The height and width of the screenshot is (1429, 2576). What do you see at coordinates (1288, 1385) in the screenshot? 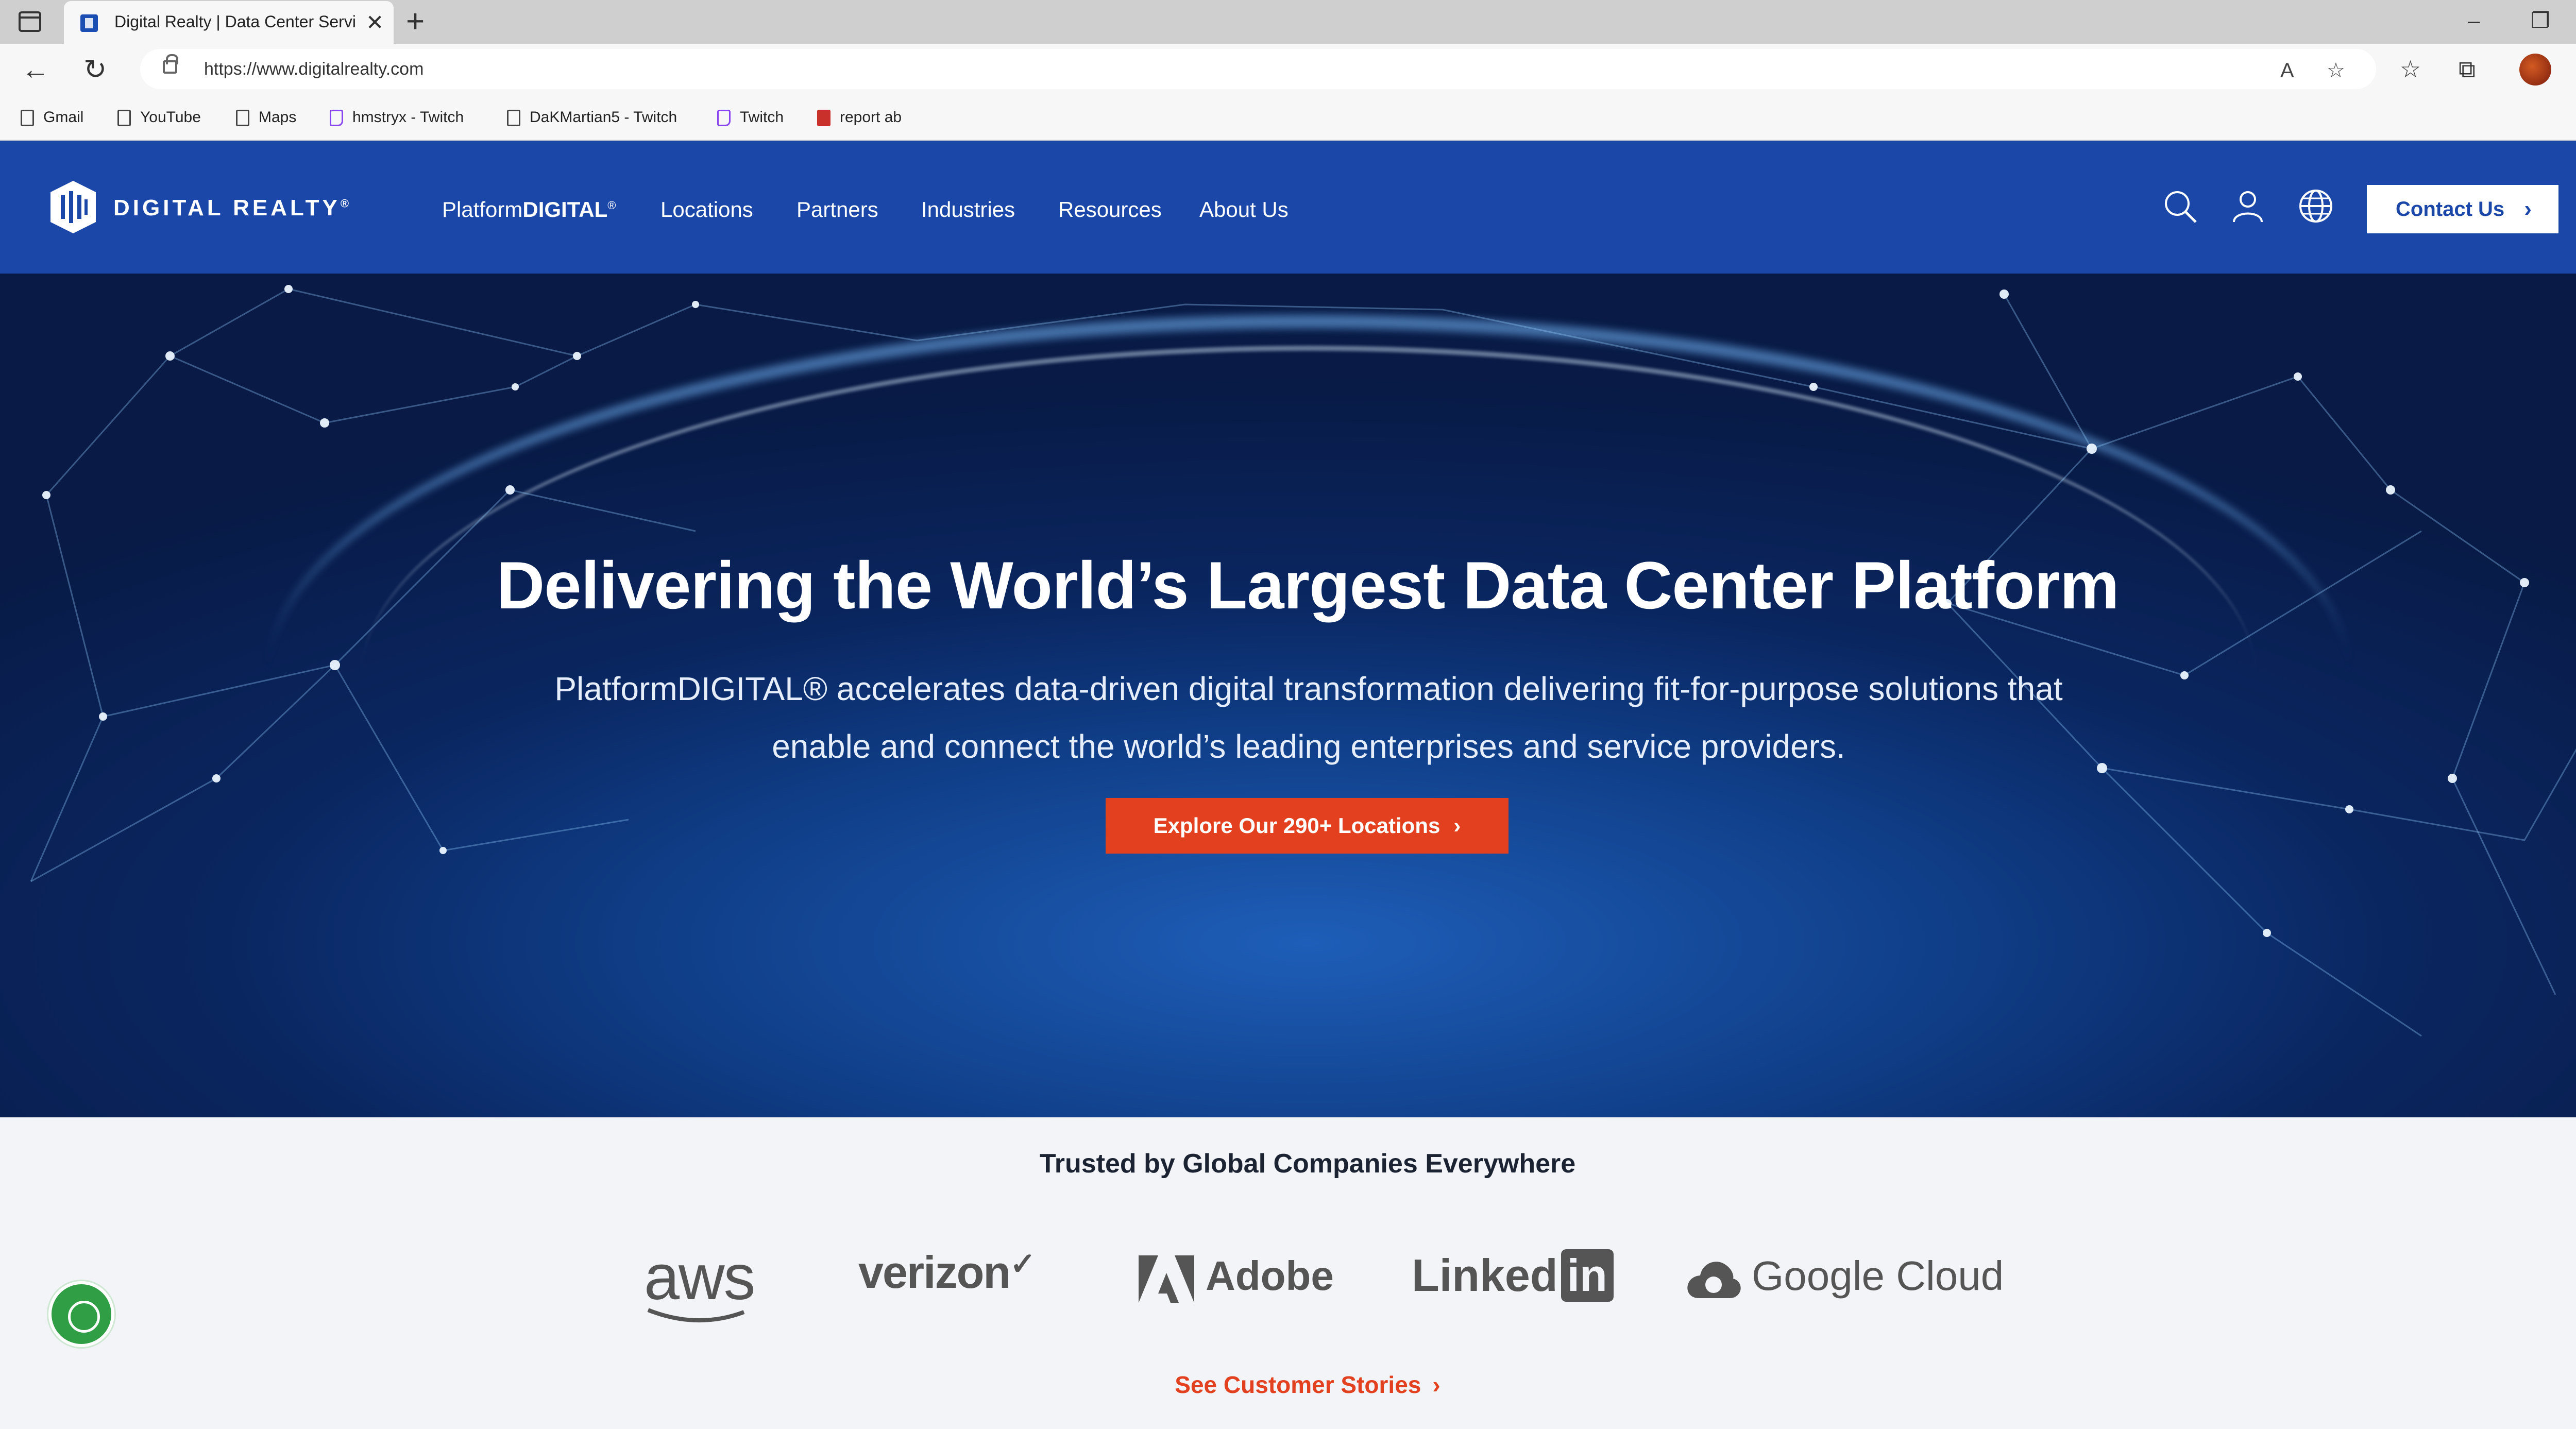
I see `see-customer-stories-link: See Customer Stories ›` at bounding box center [1288, 1385].